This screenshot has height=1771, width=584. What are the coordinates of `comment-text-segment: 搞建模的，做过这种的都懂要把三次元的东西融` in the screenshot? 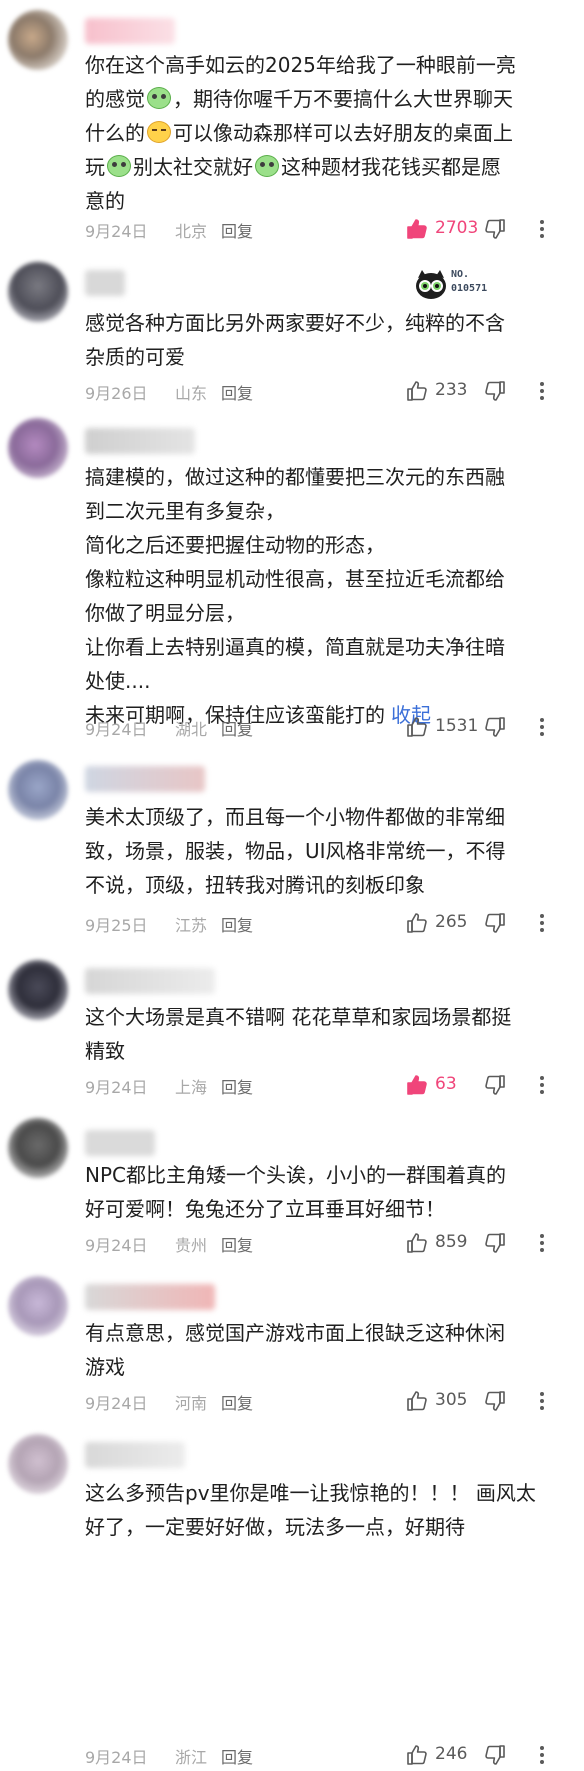 It's located at (295, 477).